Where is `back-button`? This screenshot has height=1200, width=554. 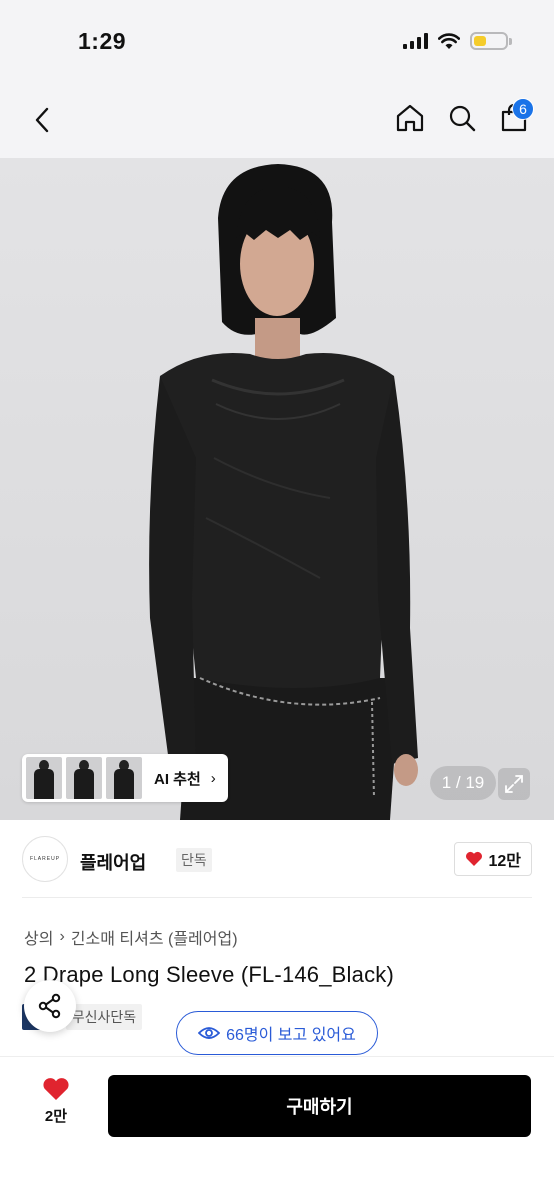
back-button is located at coordinates (42, 120).